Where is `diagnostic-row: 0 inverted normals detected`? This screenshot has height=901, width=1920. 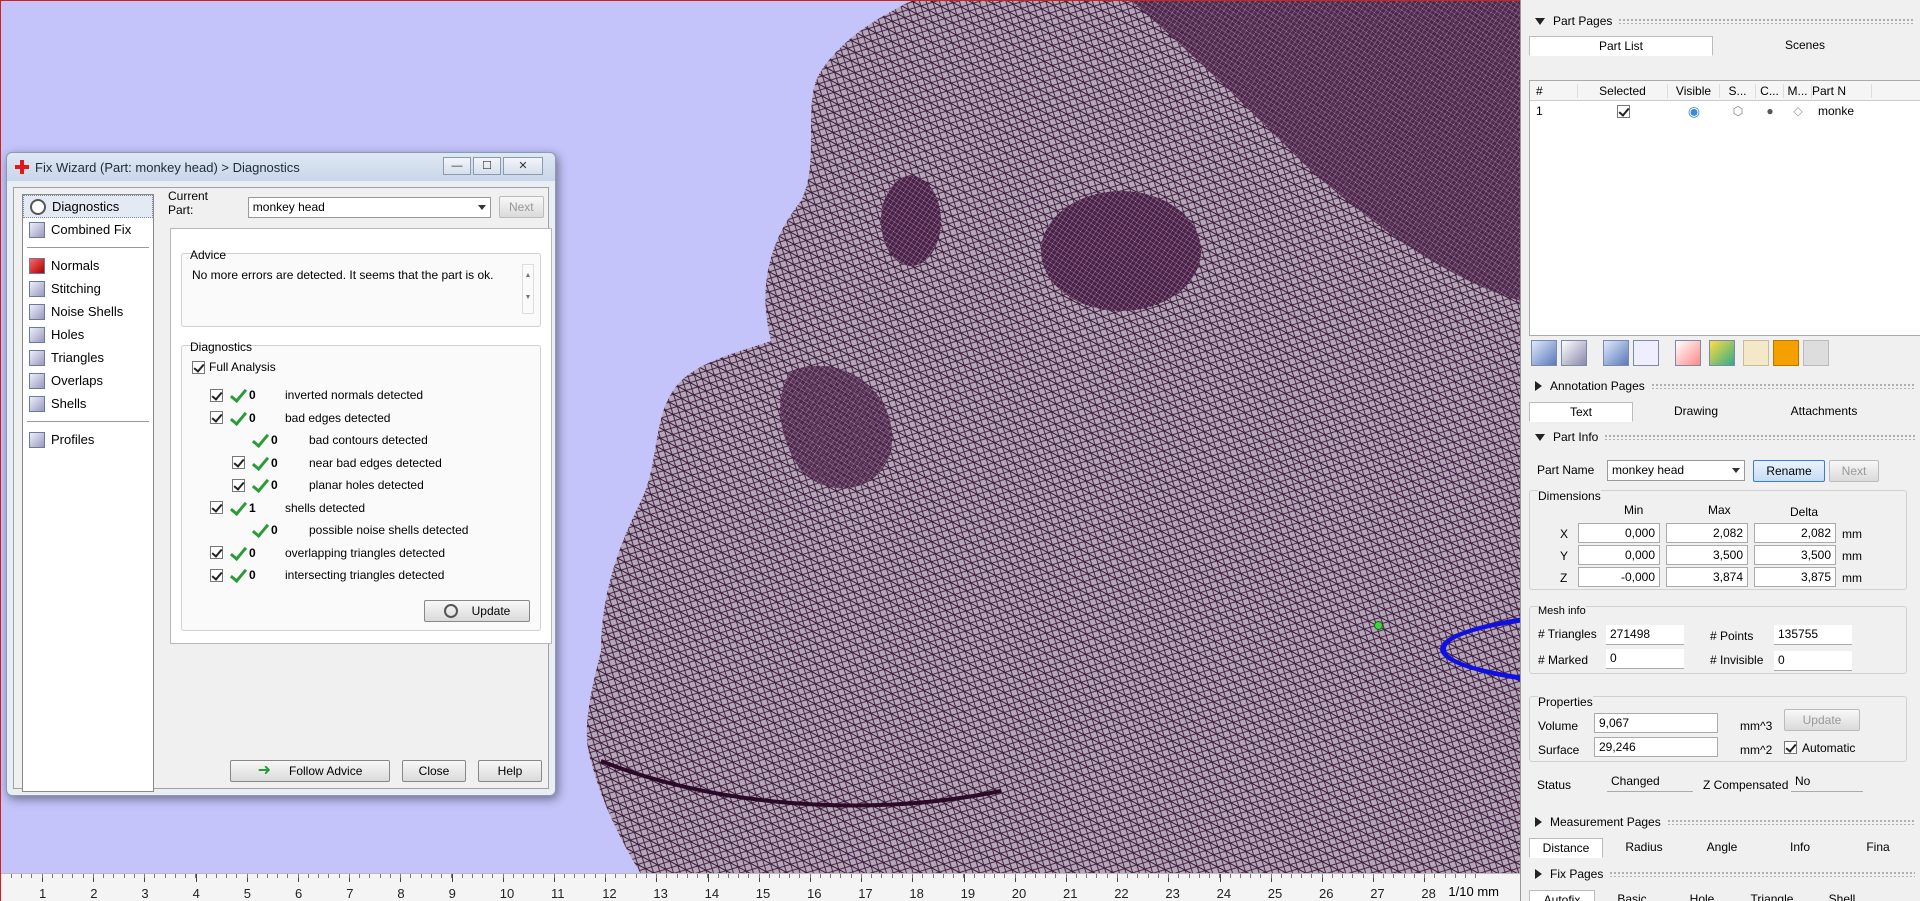 diagnostic-row: 0 inverted normals detected is located at coordinates (316, 395).